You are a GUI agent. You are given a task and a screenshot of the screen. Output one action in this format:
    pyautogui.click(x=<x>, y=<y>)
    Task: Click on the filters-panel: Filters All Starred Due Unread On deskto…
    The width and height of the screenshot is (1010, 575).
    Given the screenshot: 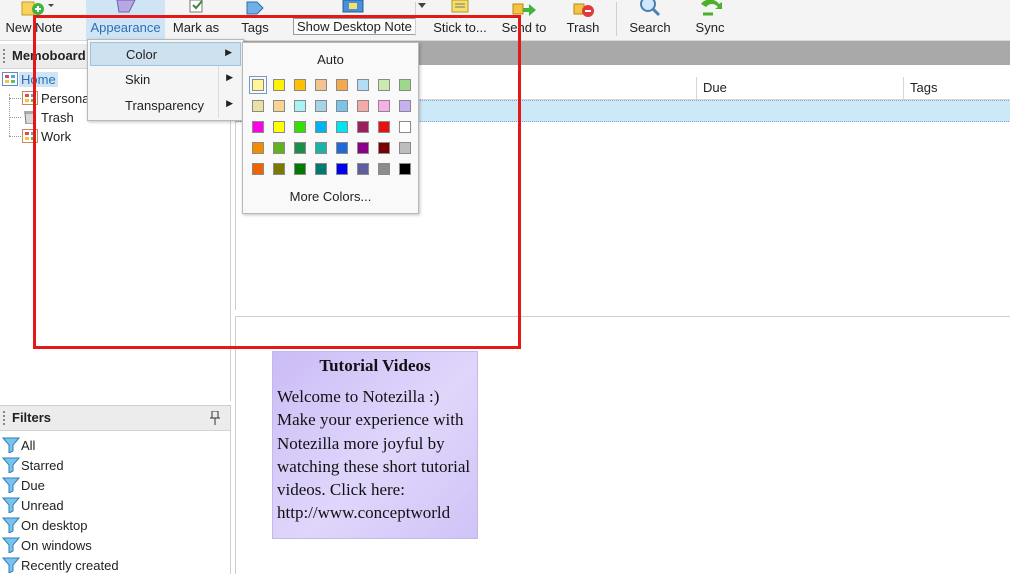 What is the action you would take?
    pyautogui.click(x=115, y=489)
    